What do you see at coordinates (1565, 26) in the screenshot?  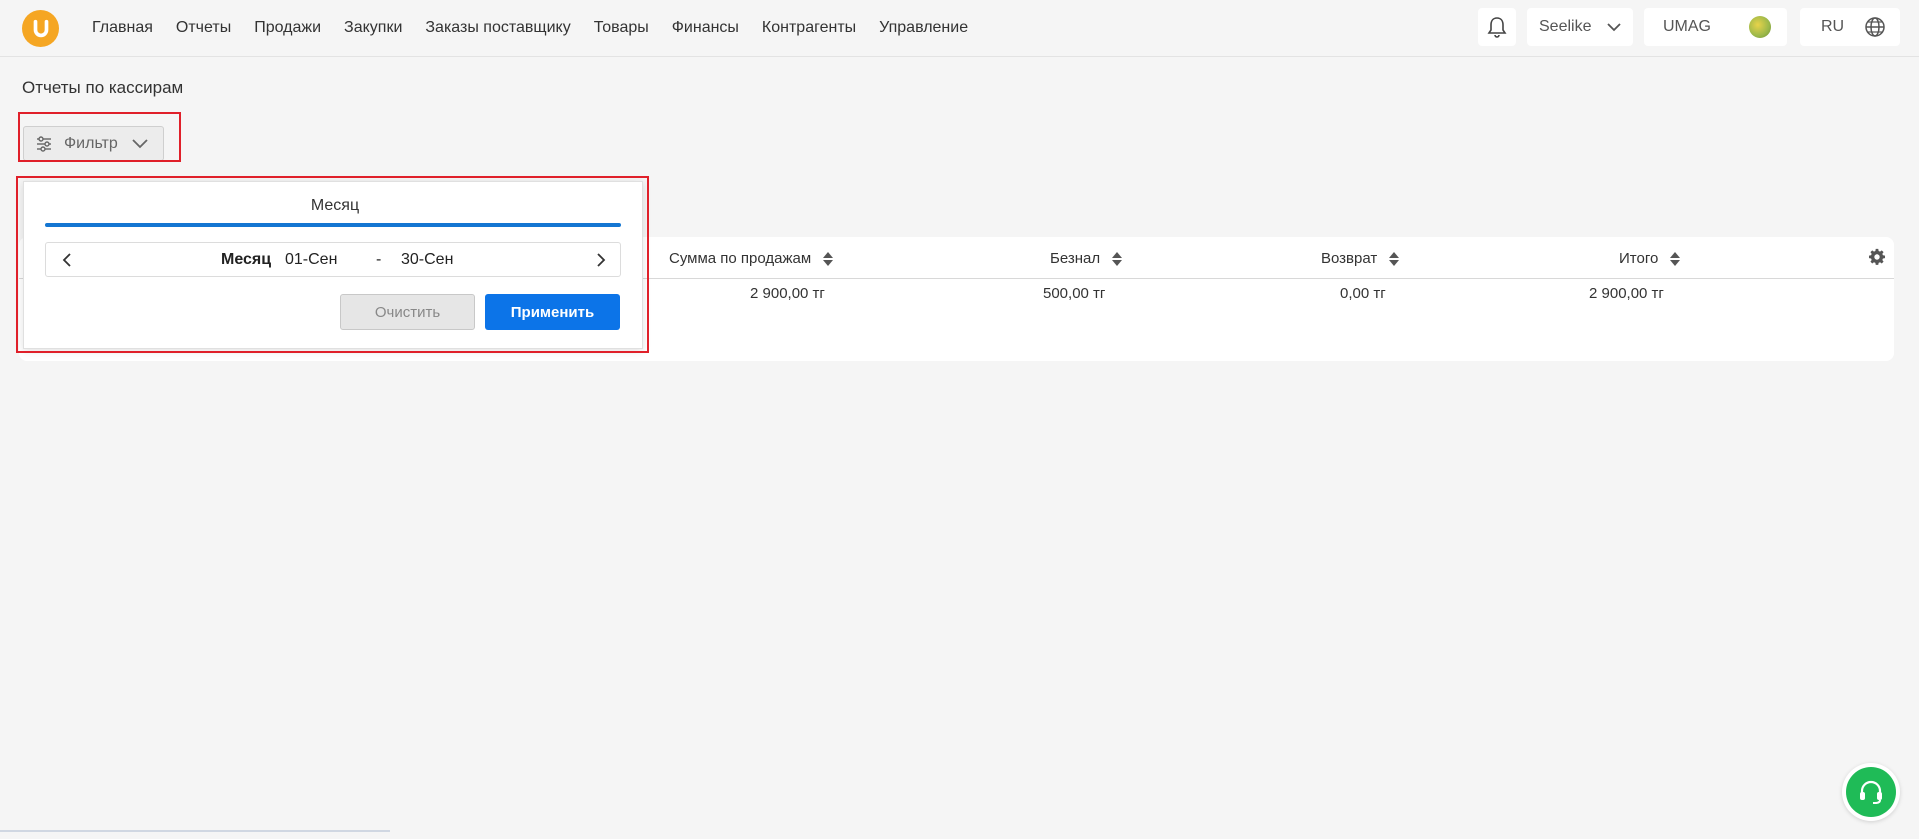 I see `store-label: Seelike` at bounding box center [1565, 26].